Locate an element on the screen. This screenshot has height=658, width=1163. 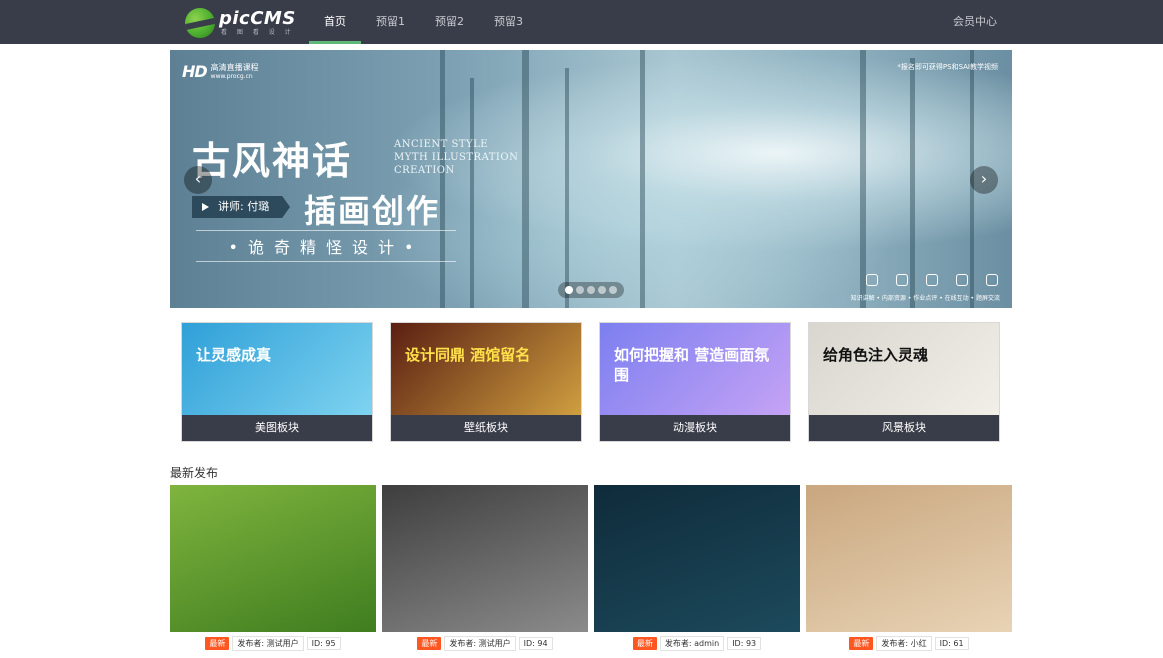
category-thumbnail-art-text: 如何把握和 营造画面氛围 is located at coordinates (692, 365).